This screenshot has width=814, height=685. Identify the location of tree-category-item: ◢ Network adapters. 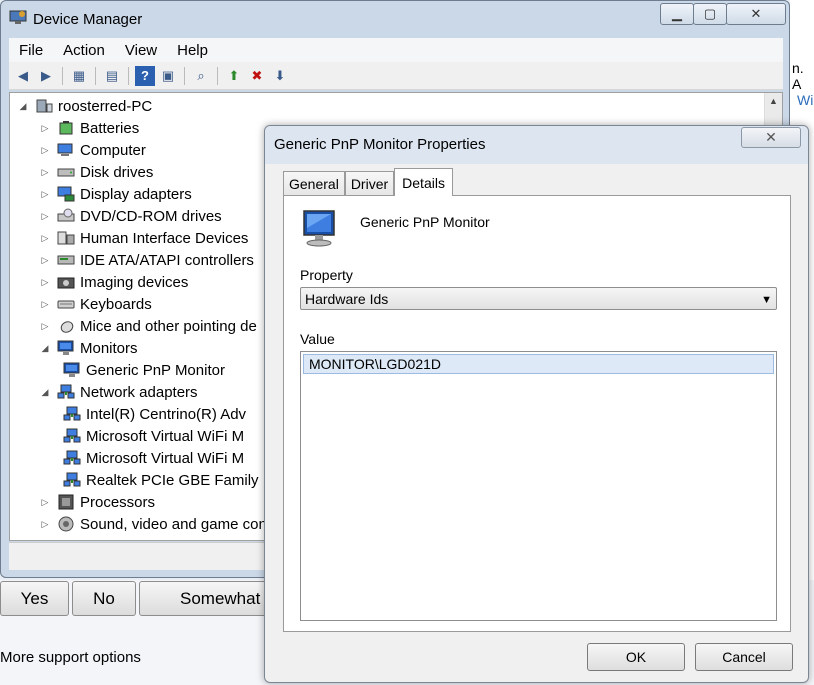
(119, 392).